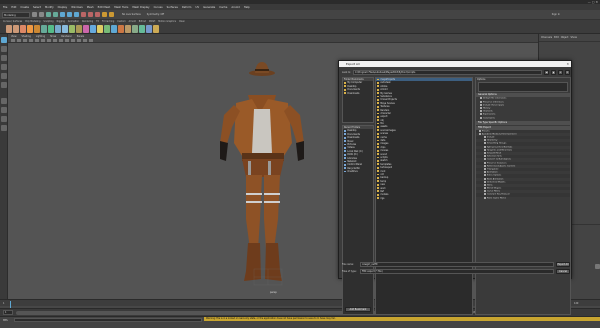 The image size is (600, 328). I want to click on channel-box-tab: Edit, so click(556, 37).